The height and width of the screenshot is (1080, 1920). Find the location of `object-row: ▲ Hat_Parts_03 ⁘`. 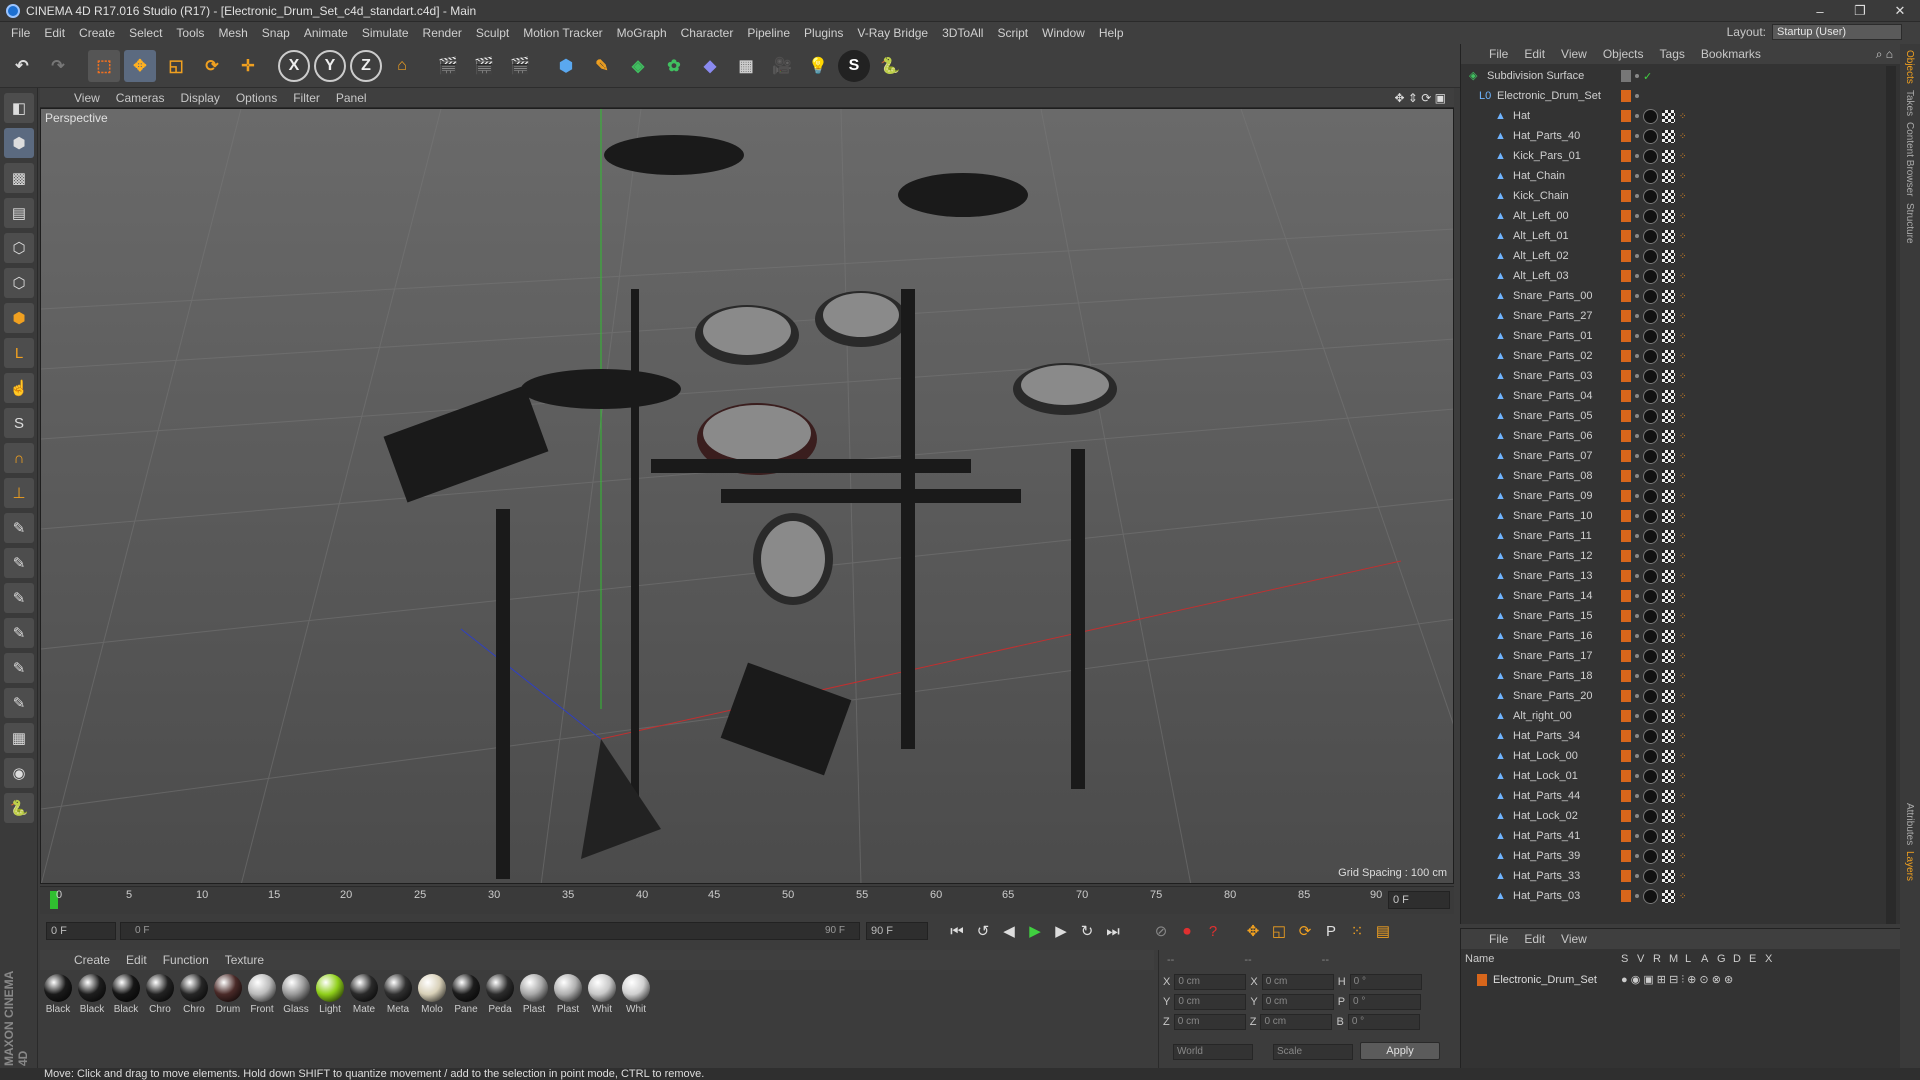

object-row: ▲ Hat_Parts_03 ⁘ is located at coordinates (1671, 896).